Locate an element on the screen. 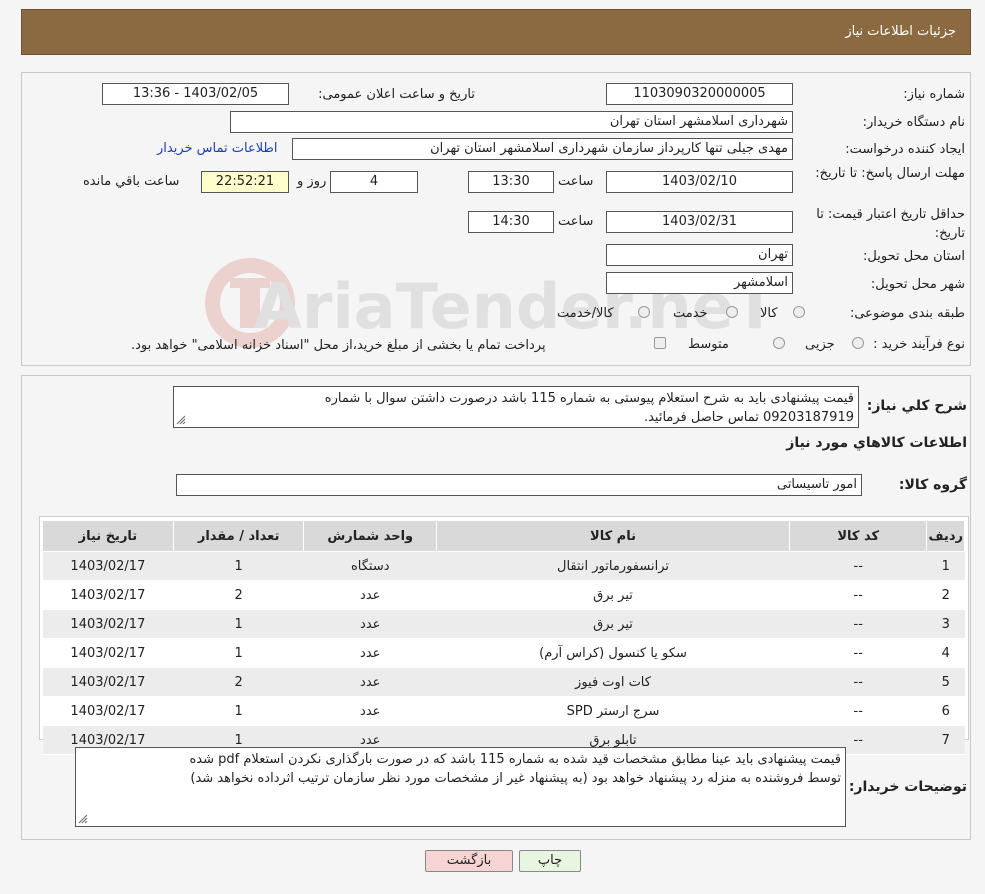 The width and height of the screenshot is (985, 894). print-button: چاپ is located at coordinates (550, 861).